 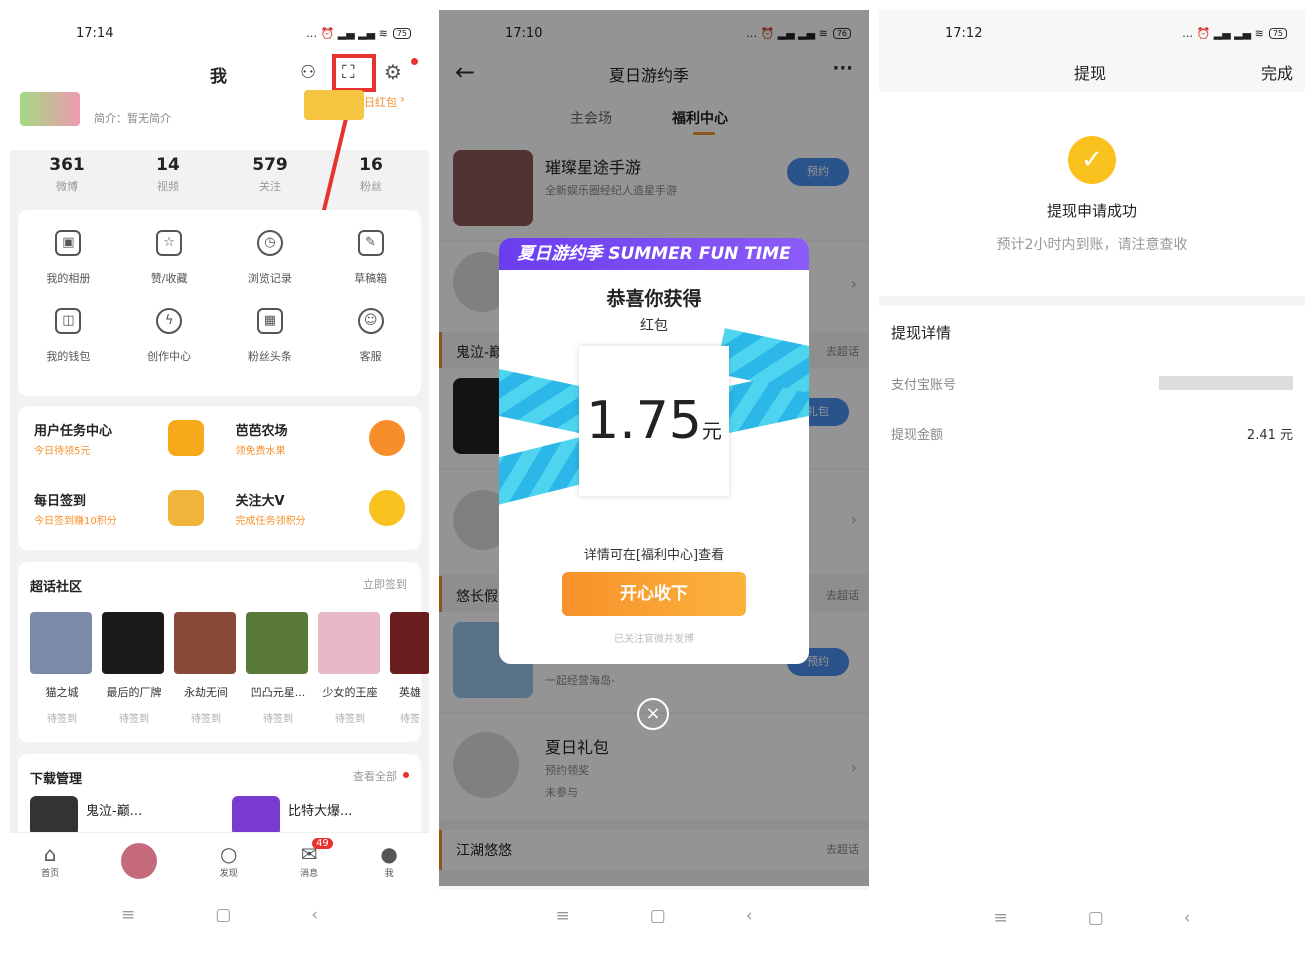 What do you see at coordinates (370, 321) in the screenshot?
I see `service-icon: ☺` at bounding box center [370, 321].